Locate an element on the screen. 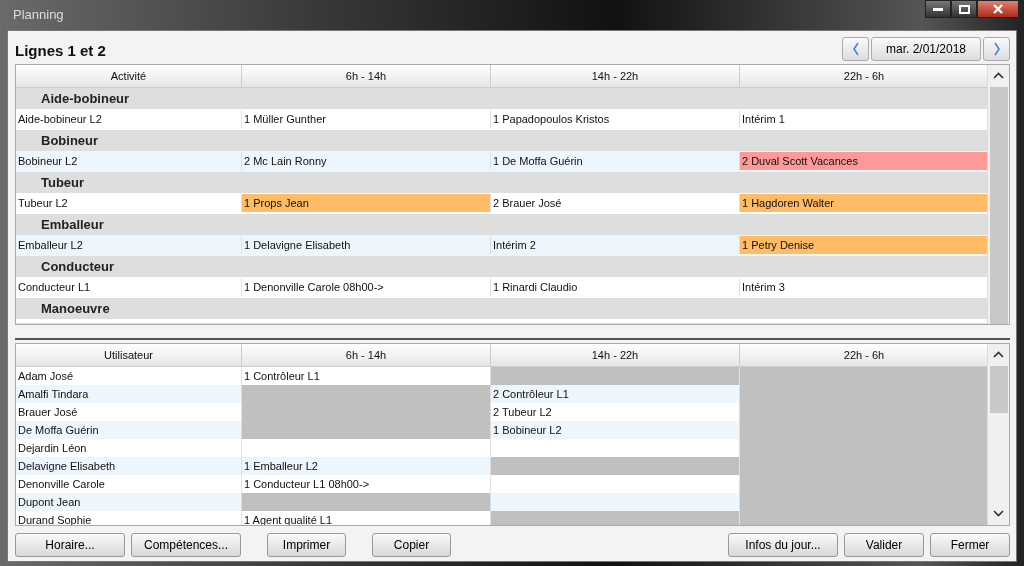  window-title: Planning is located at coordinates (38, 14).